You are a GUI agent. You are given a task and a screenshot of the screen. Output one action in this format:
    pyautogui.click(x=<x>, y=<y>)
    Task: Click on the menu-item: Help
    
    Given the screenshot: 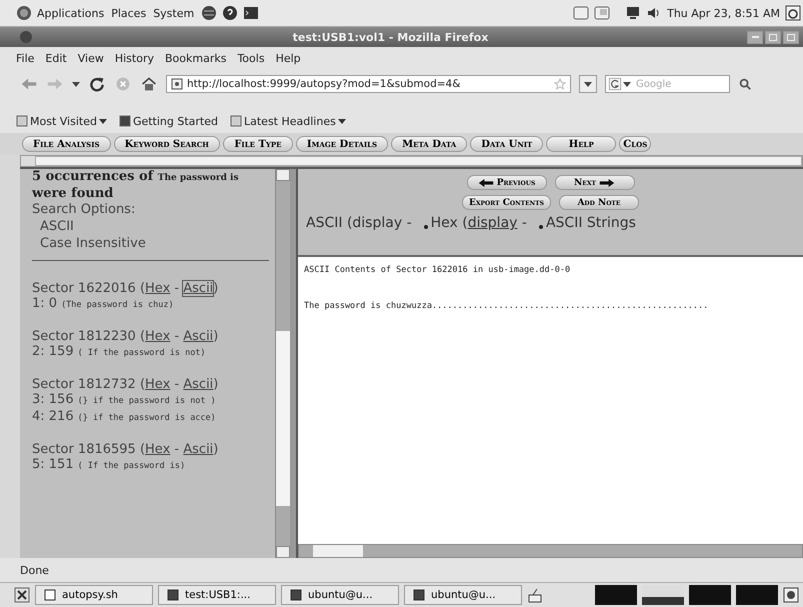 What is the action you would take?
    pyautogui.click(x=288, y=58)
    